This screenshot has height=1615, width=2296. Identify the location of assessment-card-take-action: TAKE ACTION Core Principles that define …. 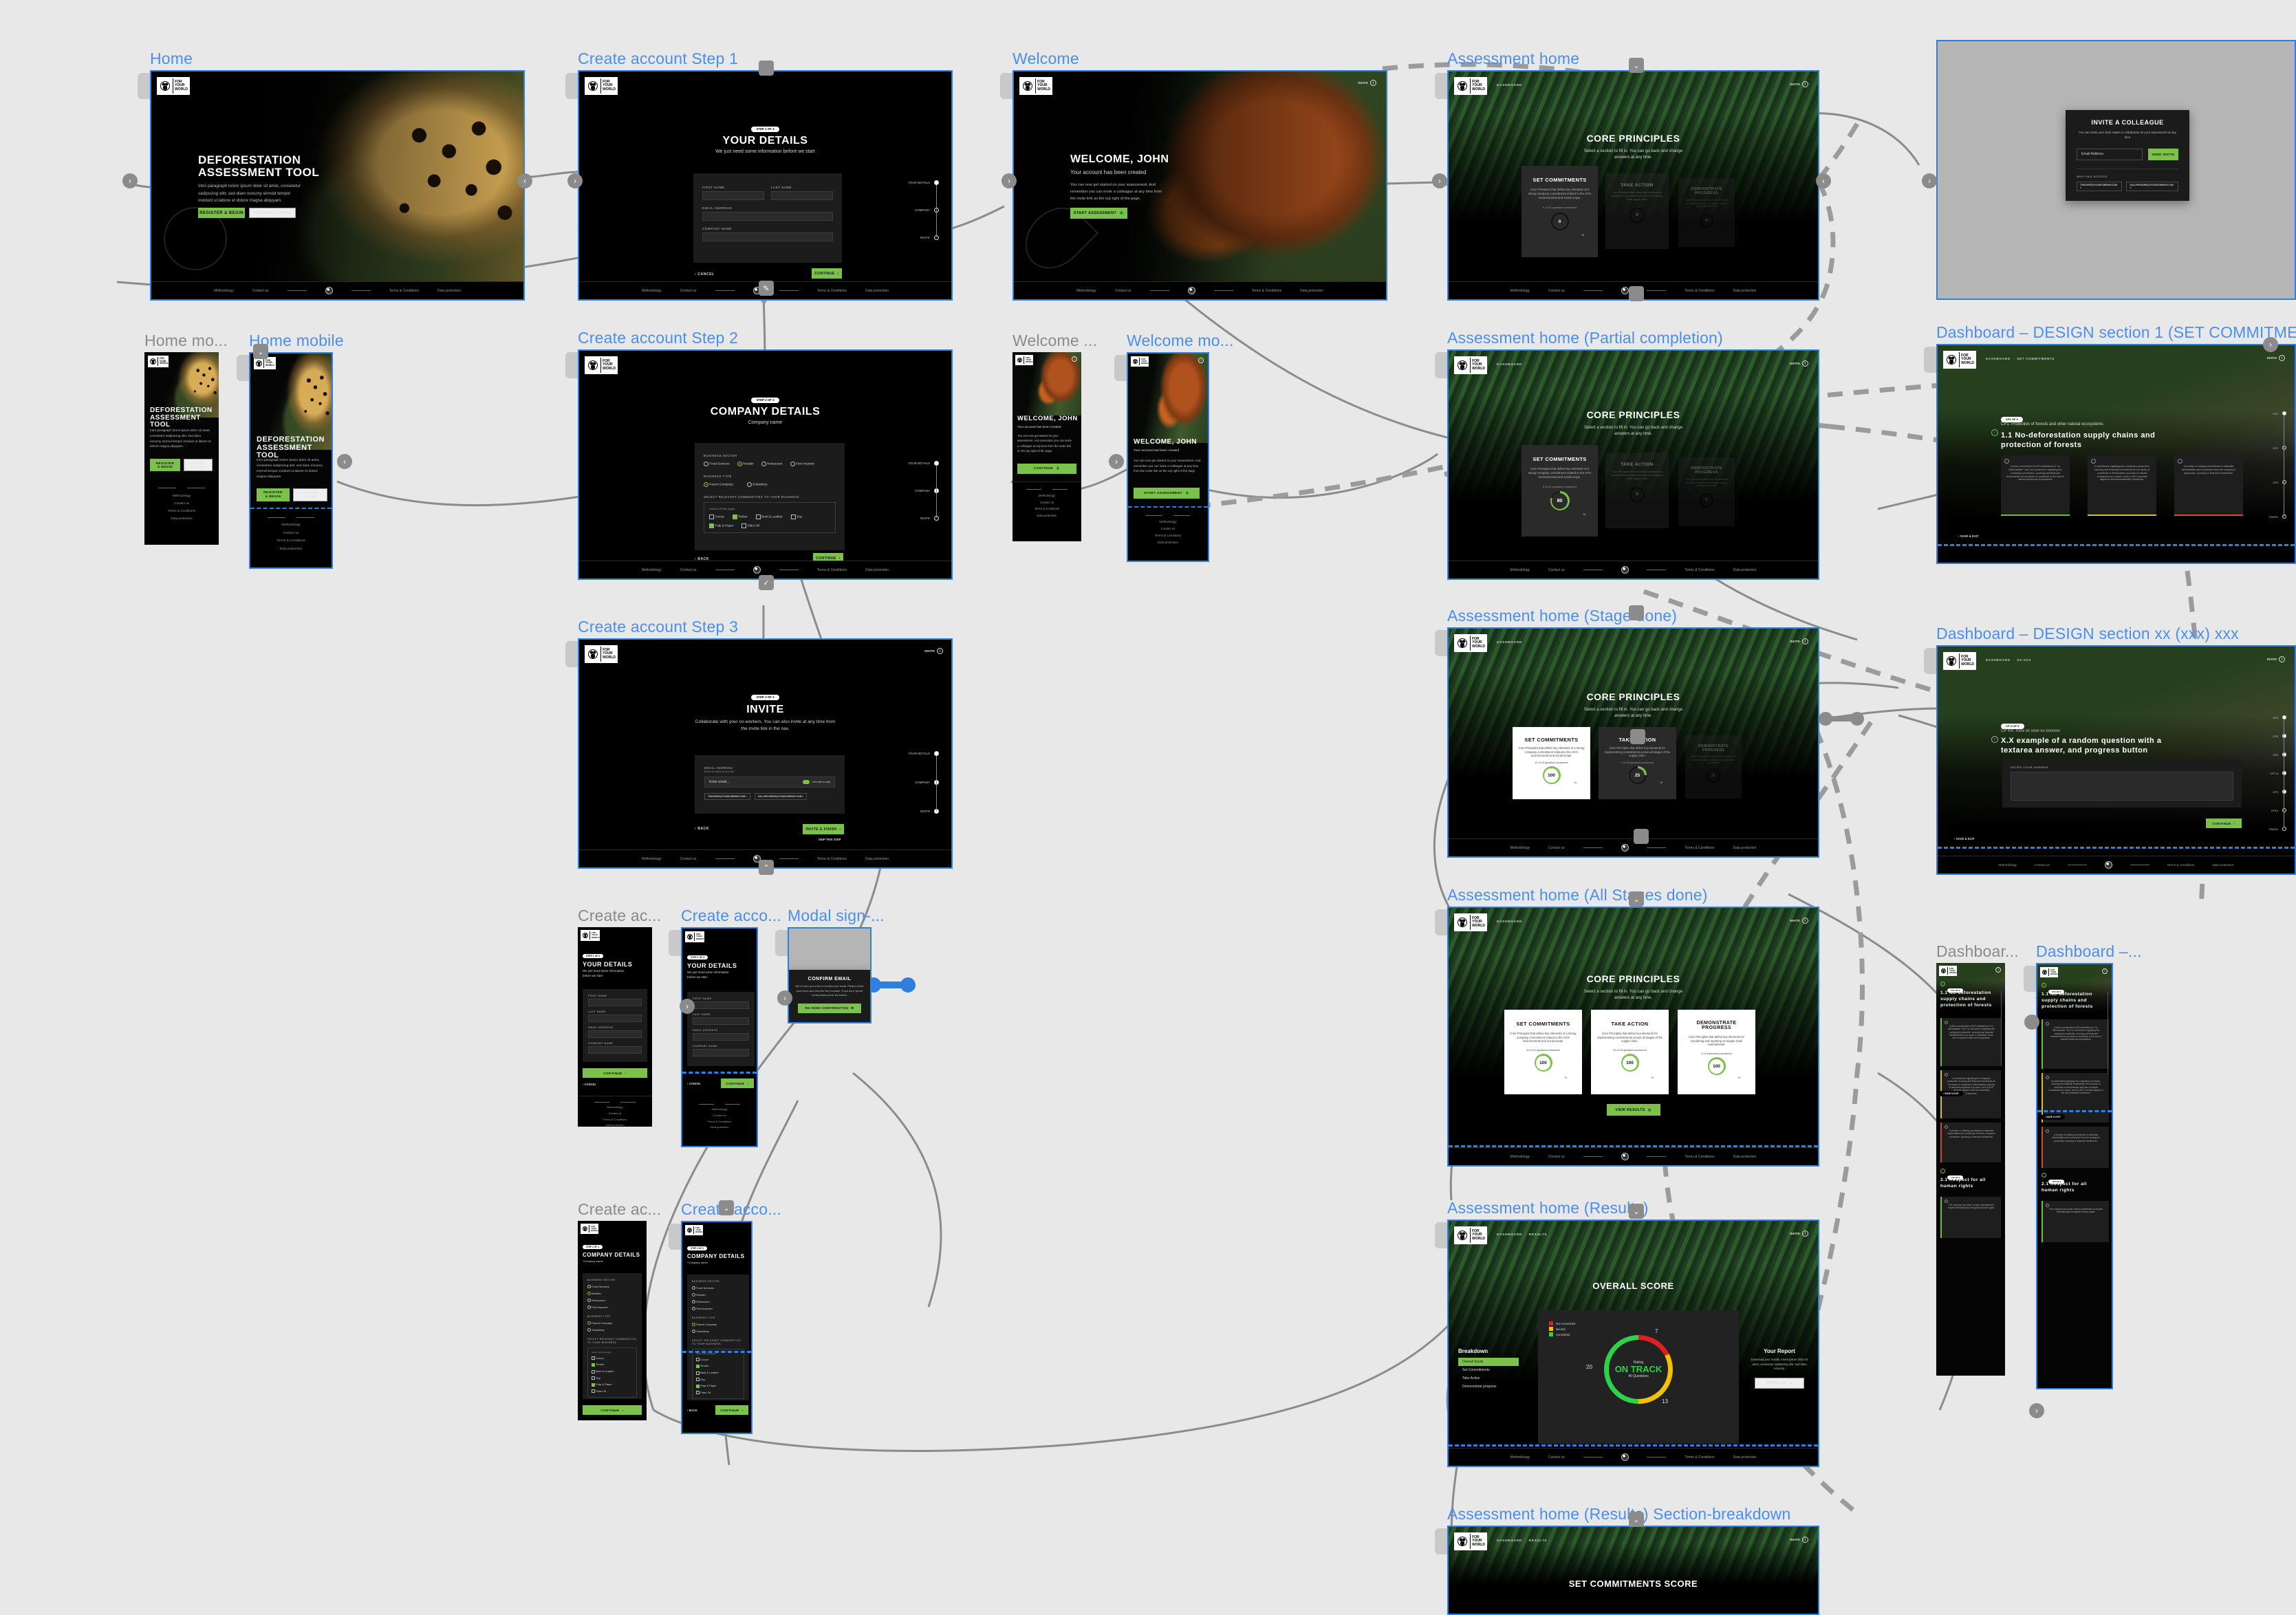
(1630, 1052).